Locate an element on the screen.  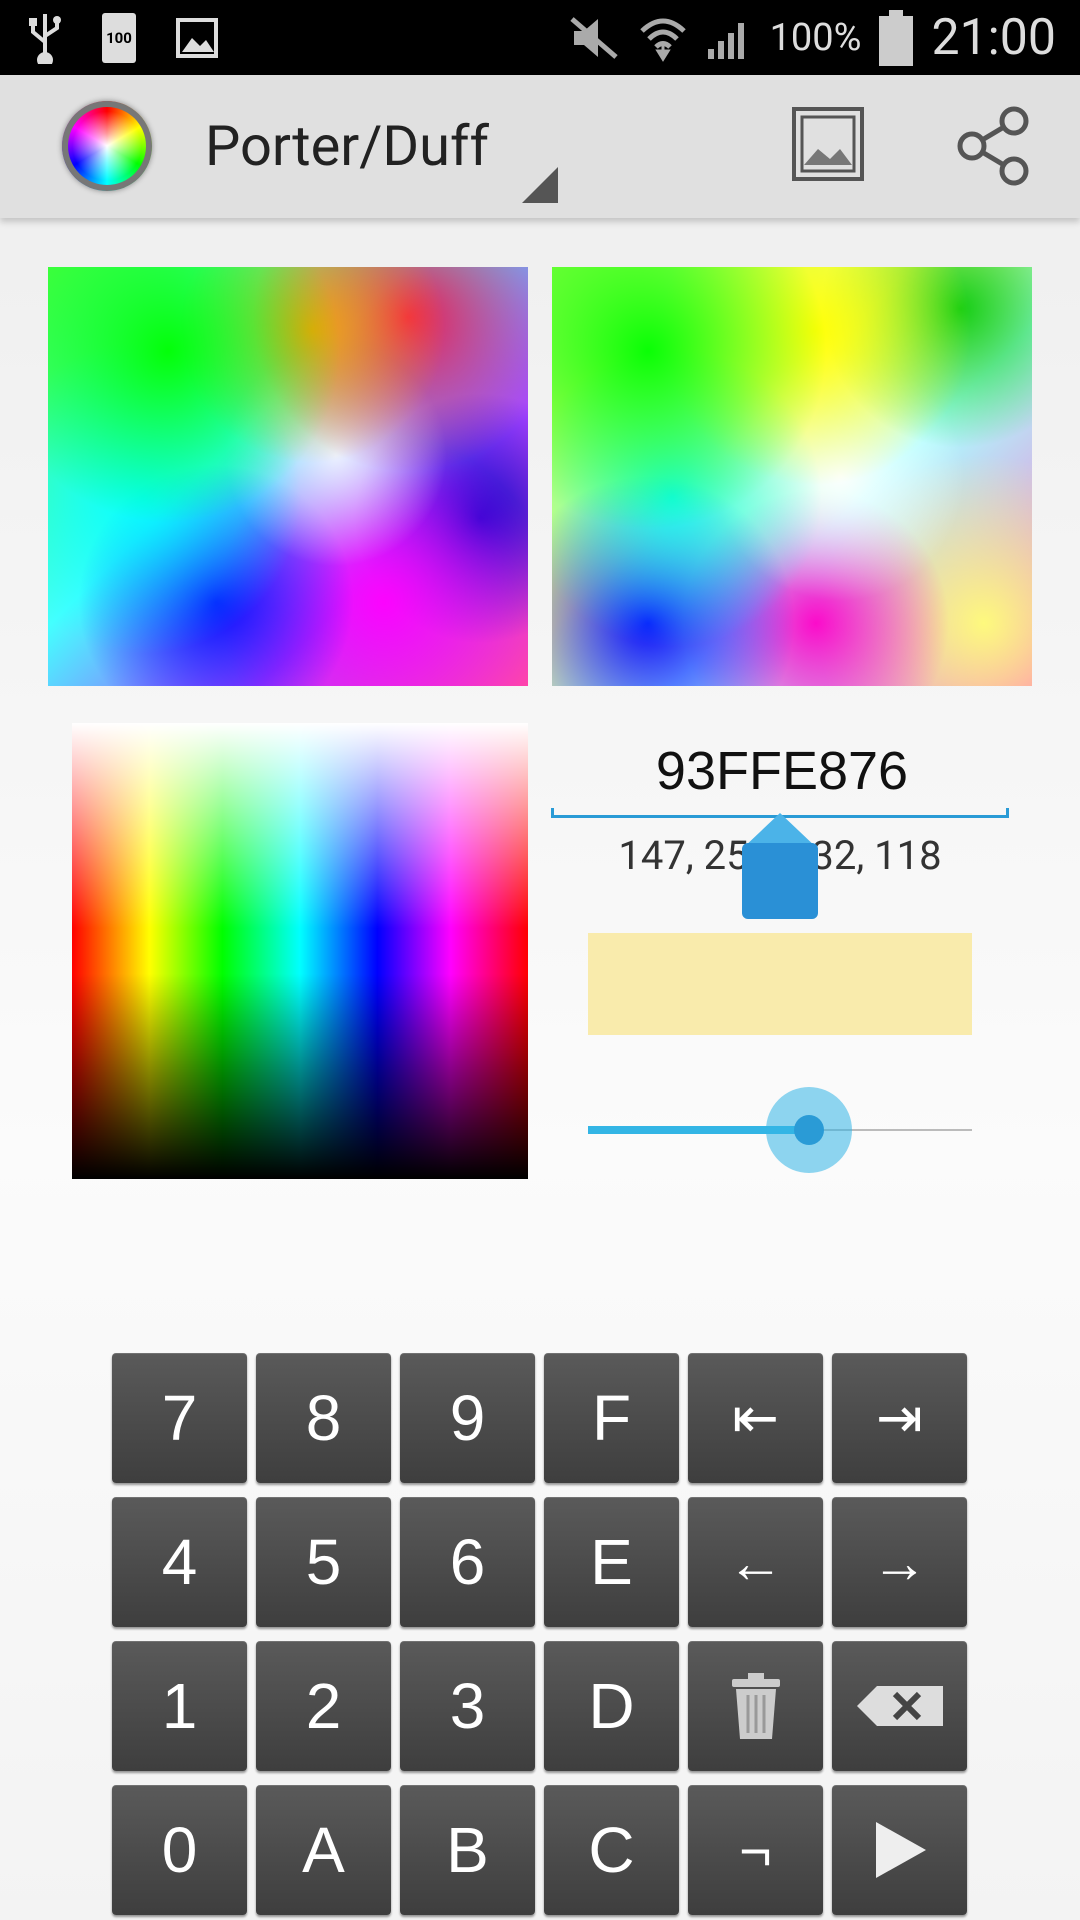
not-key: ¬ is located at coordinates (755, 1850).